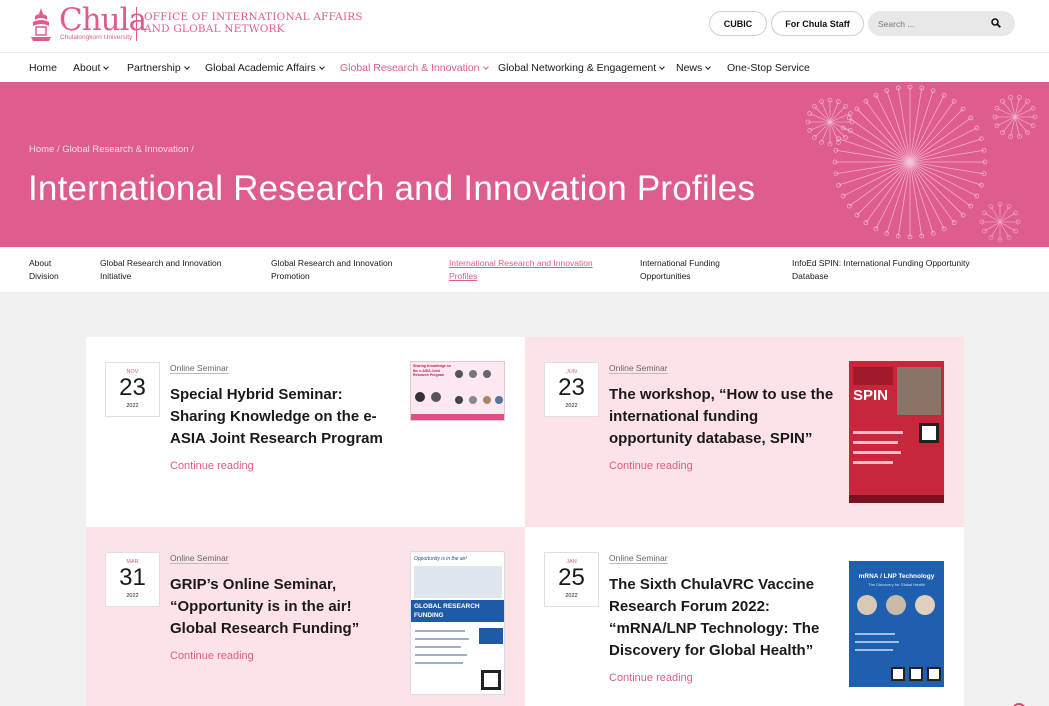  Describe the element at coordinates (96, 37) in the screenshot. I see `logo-subtitle: Chulalongkorn University` at that location.